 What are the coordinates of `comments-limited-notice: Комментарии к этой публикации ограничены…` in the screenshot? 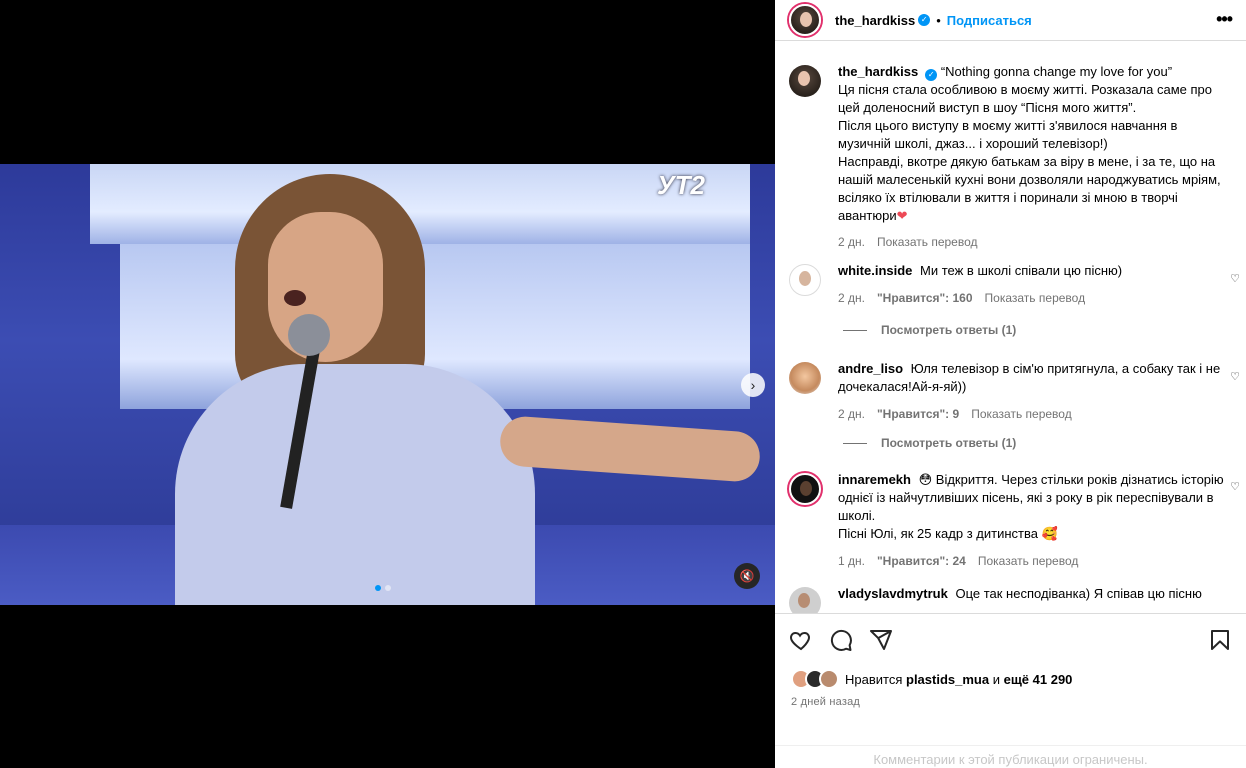 It's located at (1010, 756).